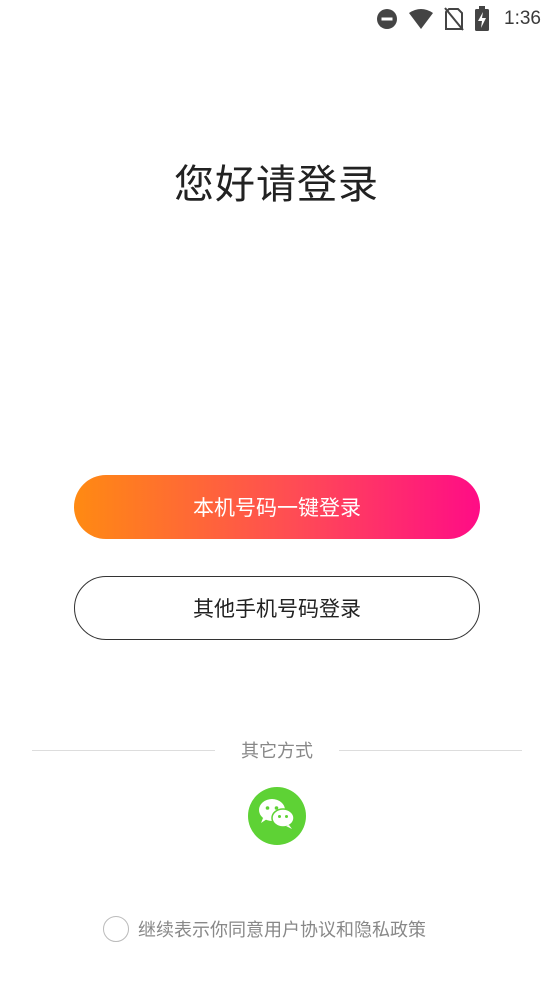 The height and width of the screenshot is (983, 553). Describe the element at coordinates (276, 185) in the screenshot. I see `page-title: 您好请登录` at that location.